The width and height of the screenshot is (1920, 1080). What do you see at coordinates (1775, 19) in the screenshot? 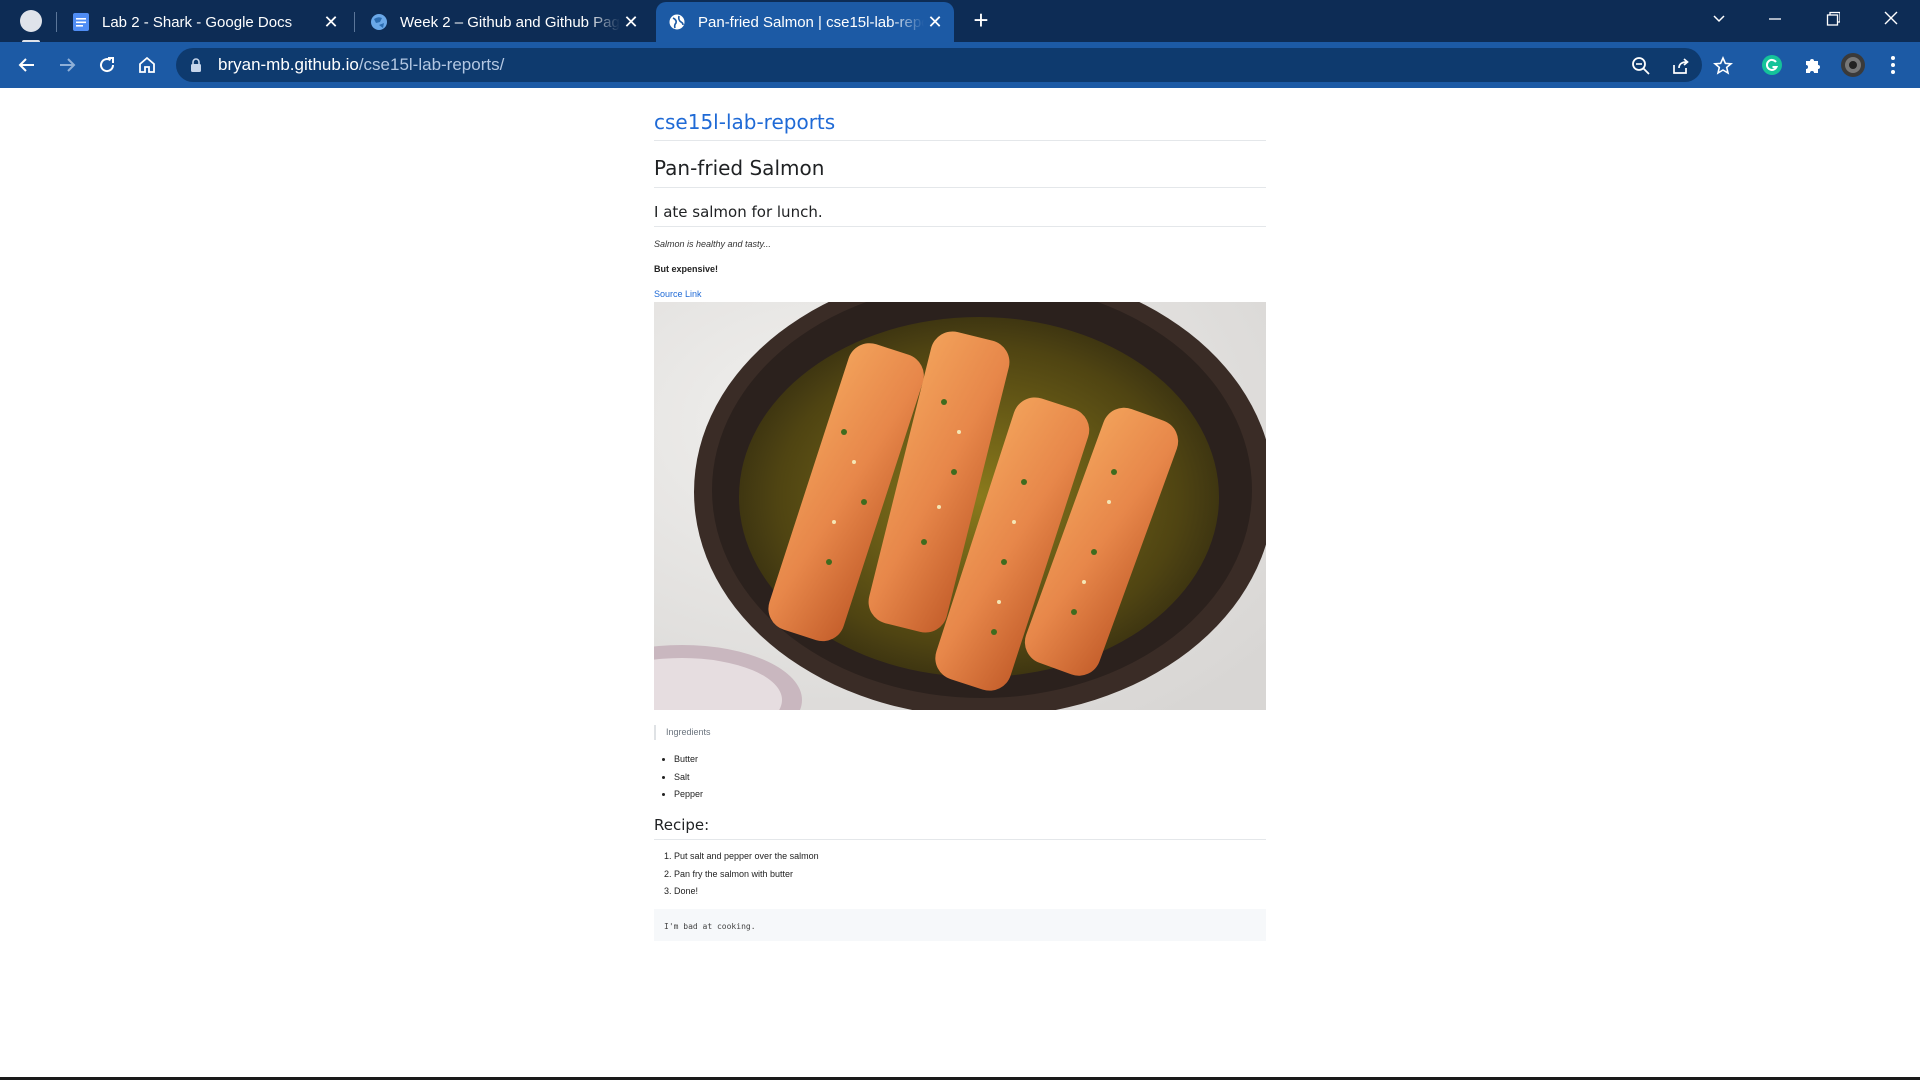
I see `minimize-icon` at bounding box center [1775, 19].